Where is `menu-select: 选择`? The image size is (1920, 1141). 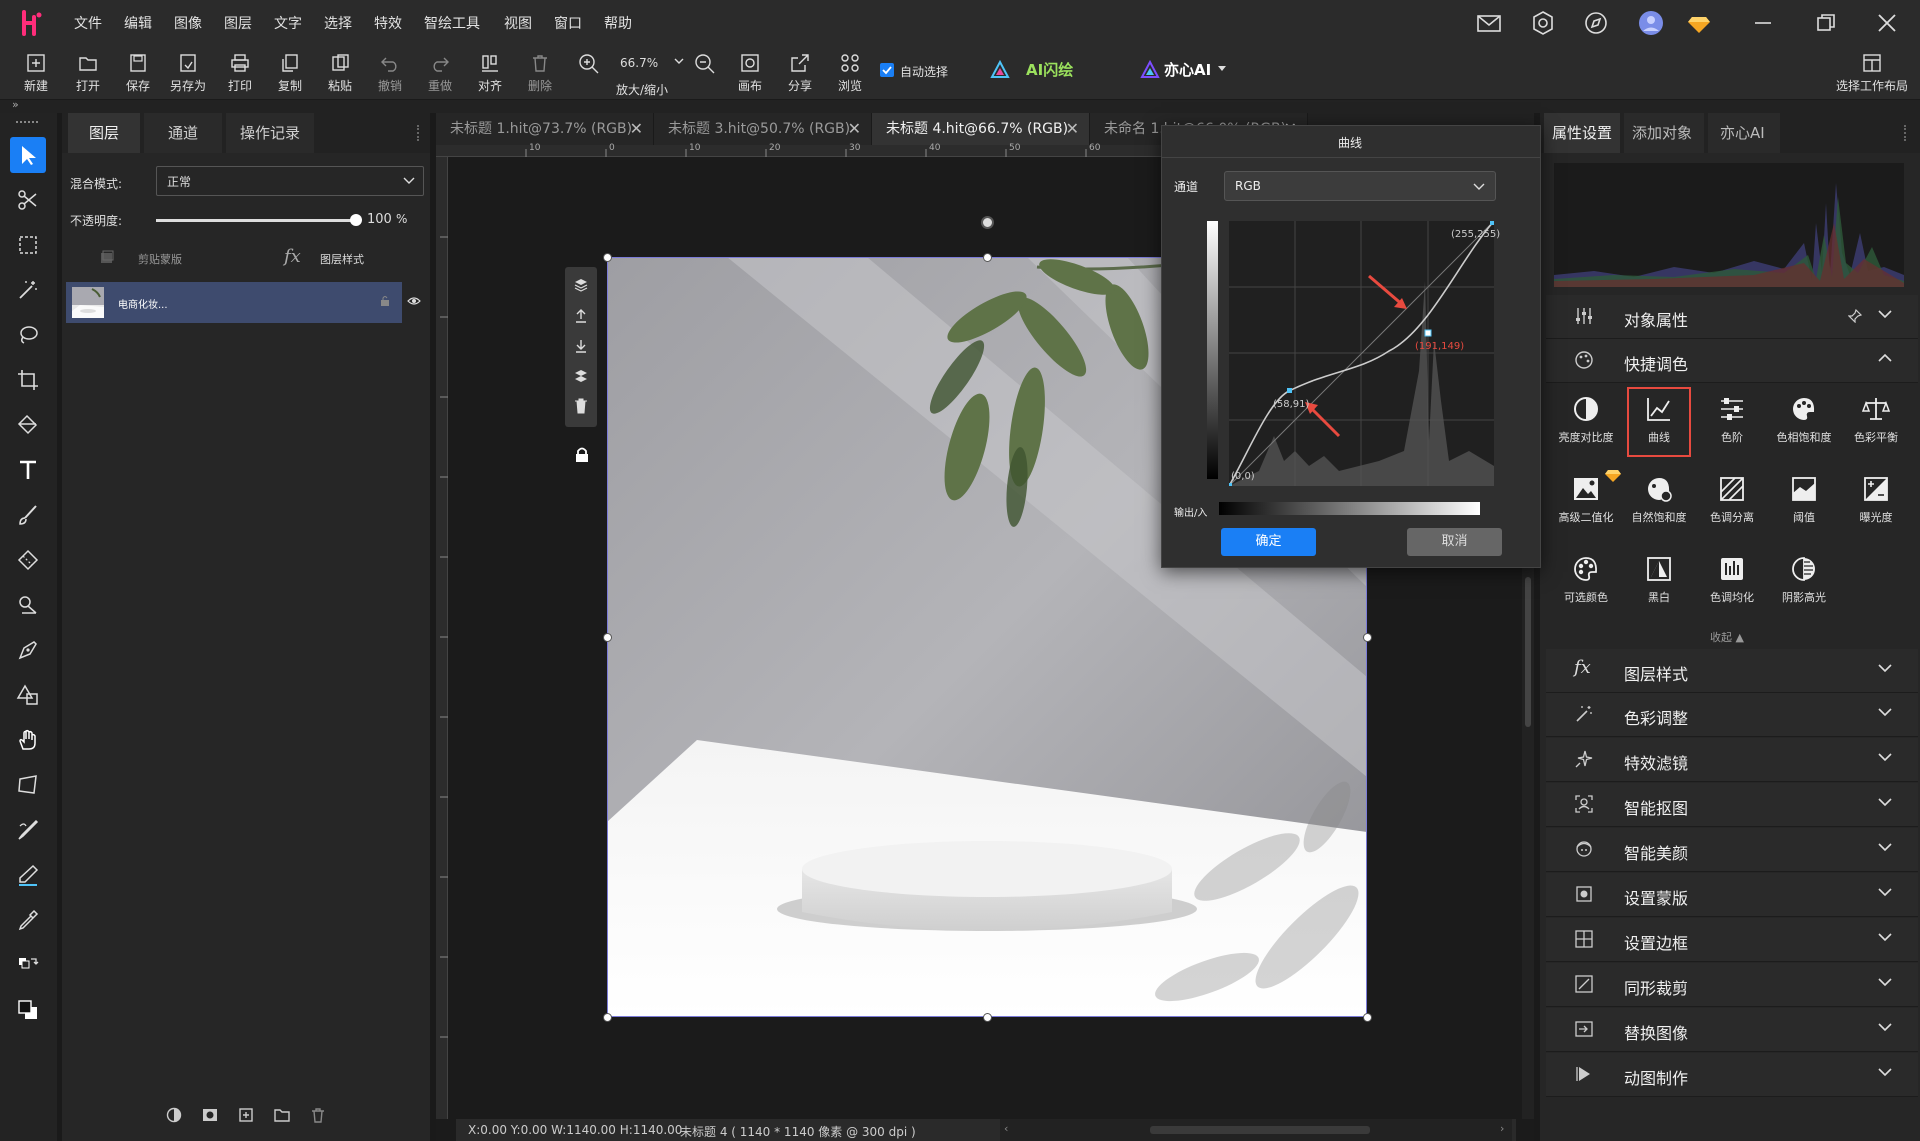 menu-select: 选择 is located at coordinates (338, 23).